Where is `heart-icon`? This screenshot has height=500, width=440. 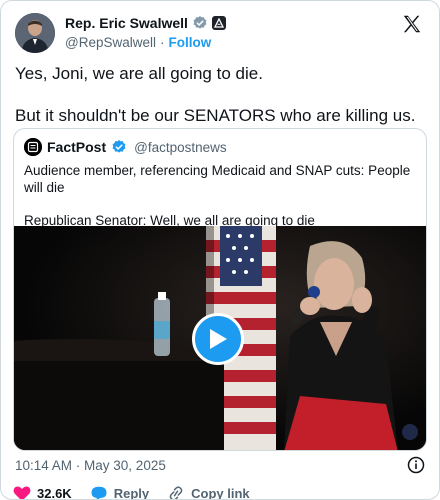
heart-icon is located at coordinates (22, 492).